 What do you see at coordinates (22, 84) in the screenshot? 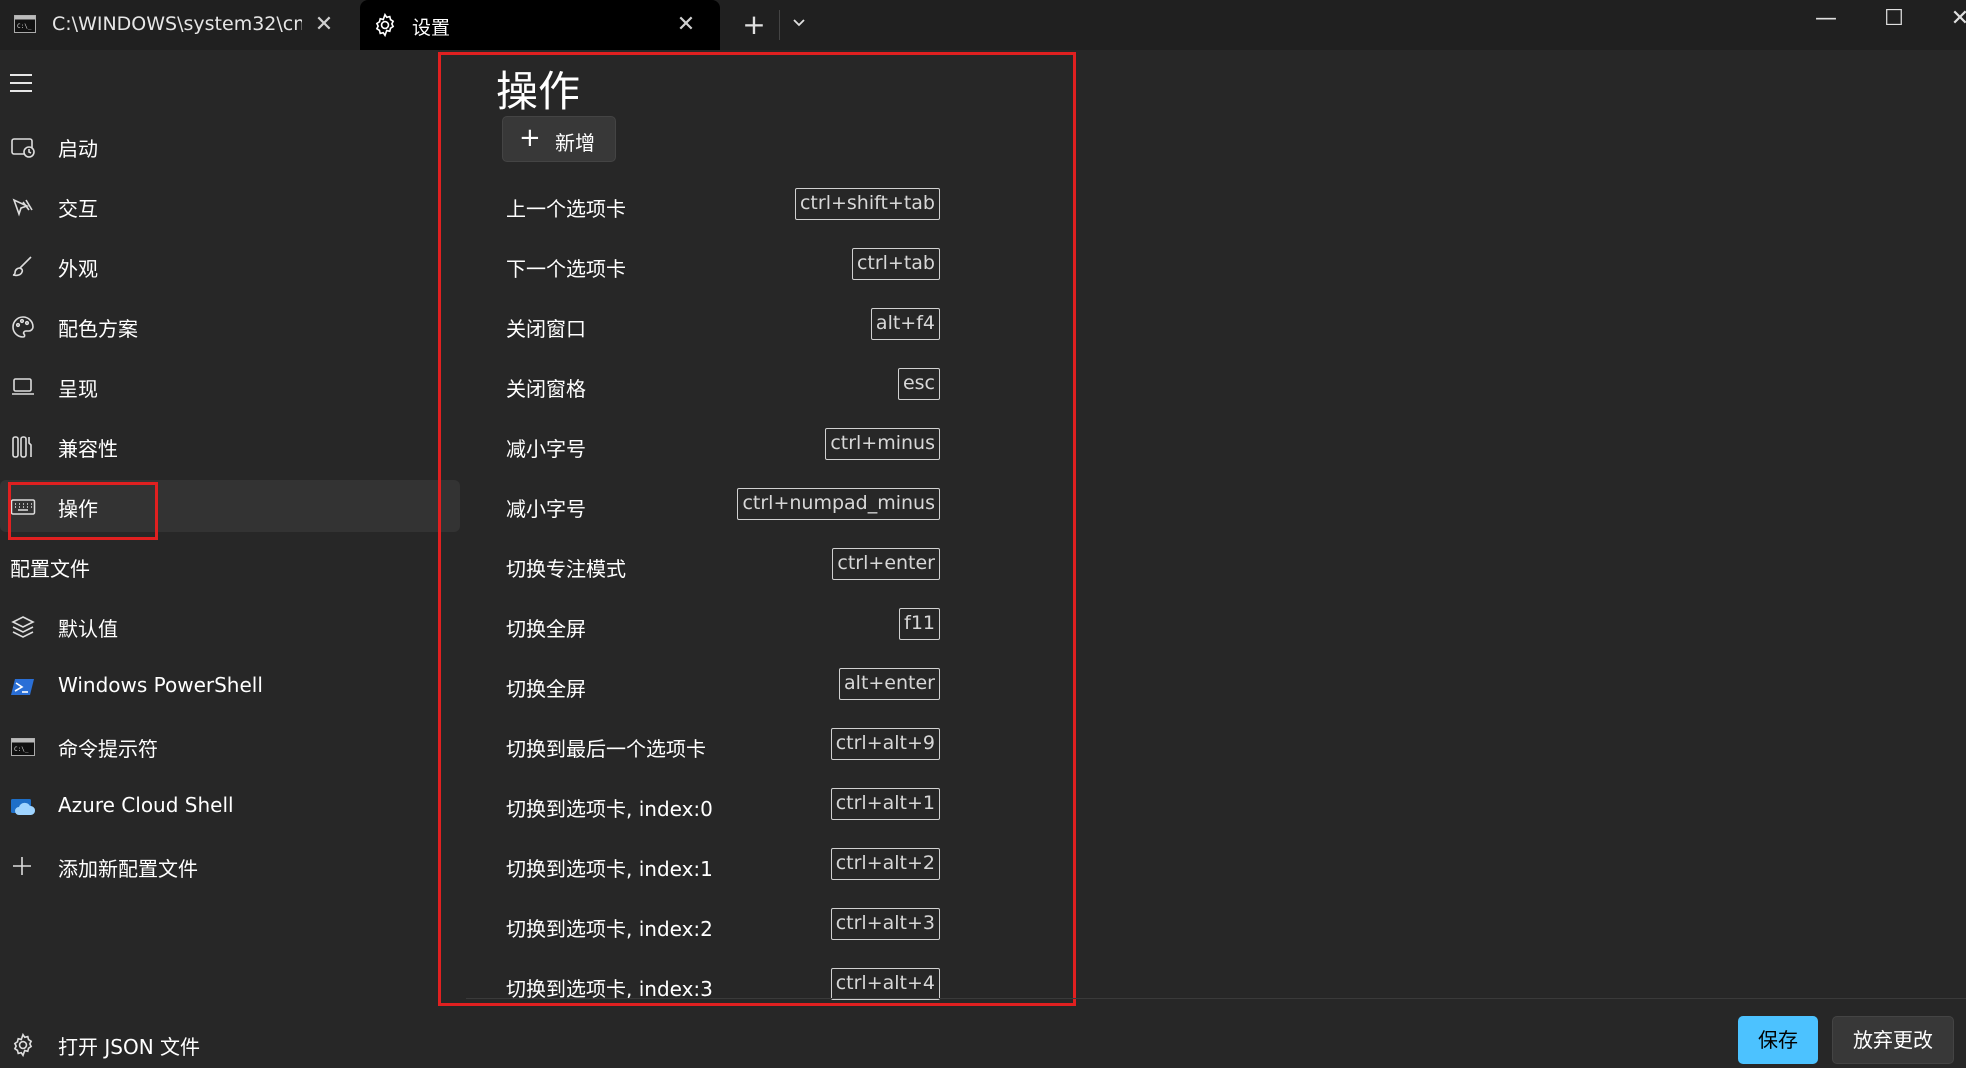
I see `hamburger-menu-icon` at bounding box center [22, 84].